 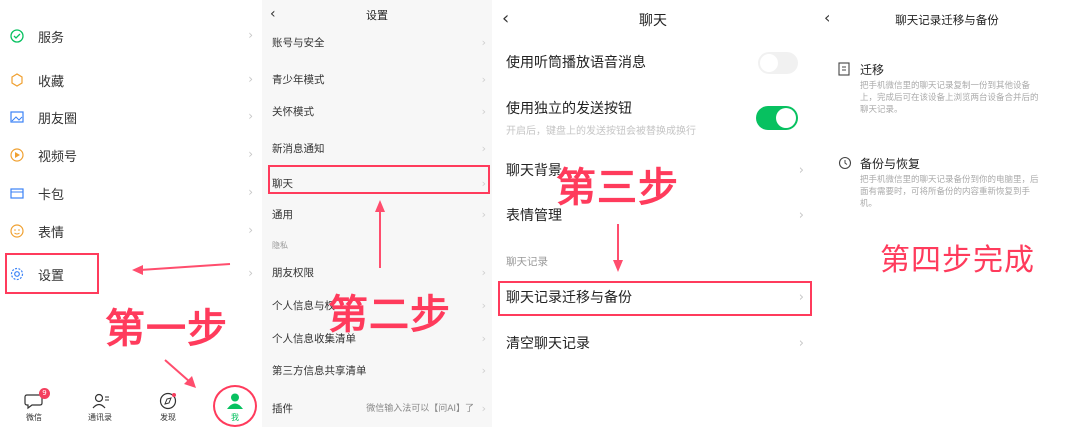 I want to click on arrow-to-me-tab, so click(x=177, y=371).